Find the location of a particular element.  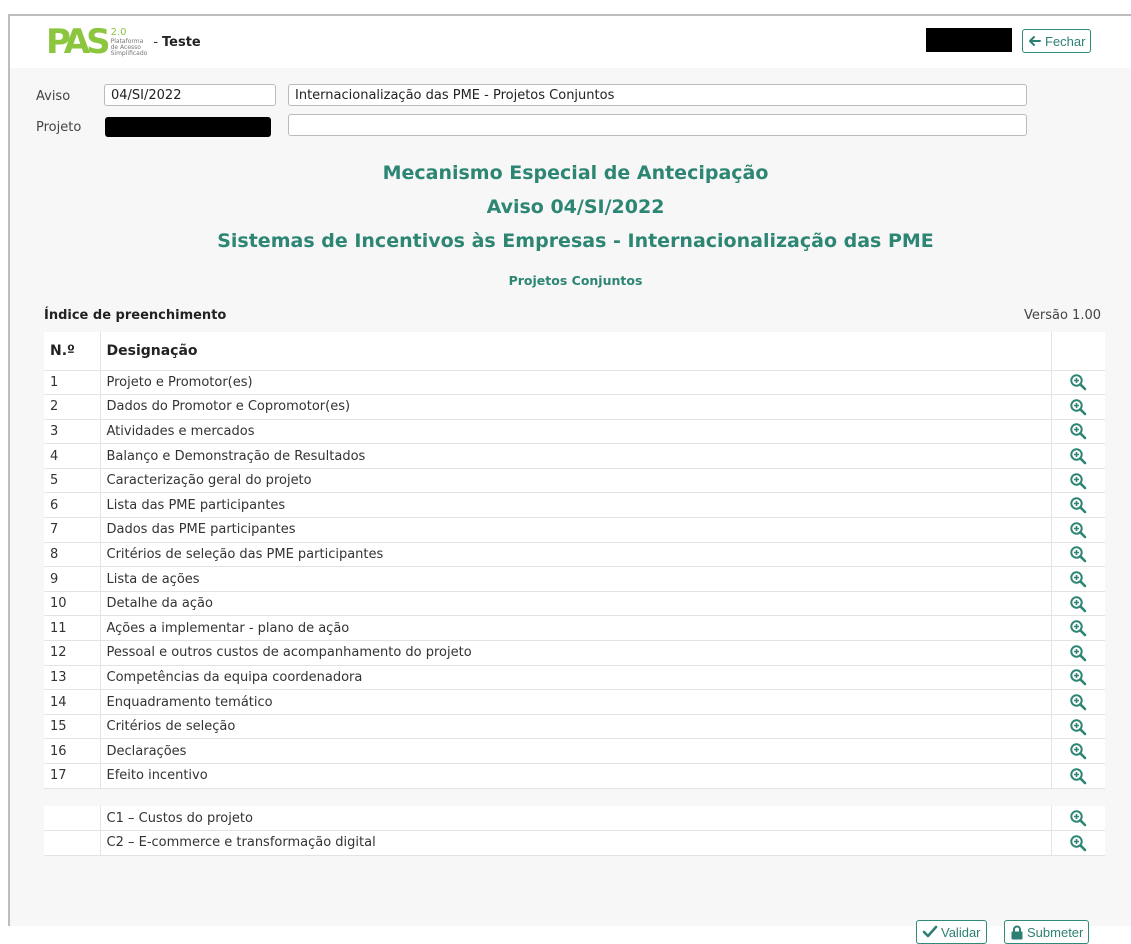

row-designation: C2 – E-commerce e transformação digital is located at coordinates (575, 843).